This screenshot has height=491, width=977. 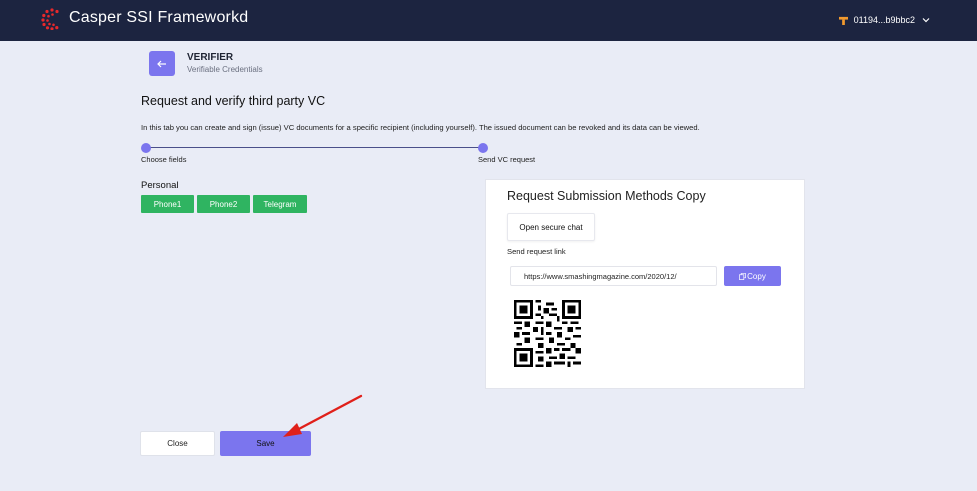 I want to click on account-menu: 01194...b9bbc2, so click(x=884, y=20).